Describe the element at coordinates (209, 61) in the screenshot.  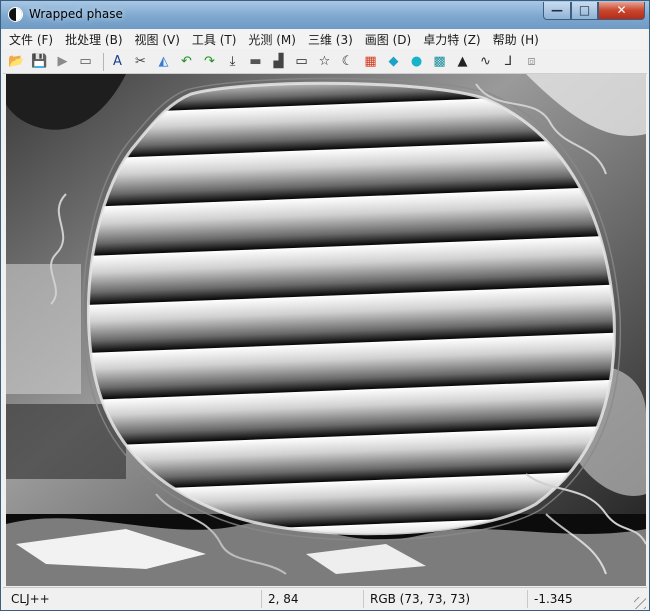
I see `redo-icon: ↷` at that location.